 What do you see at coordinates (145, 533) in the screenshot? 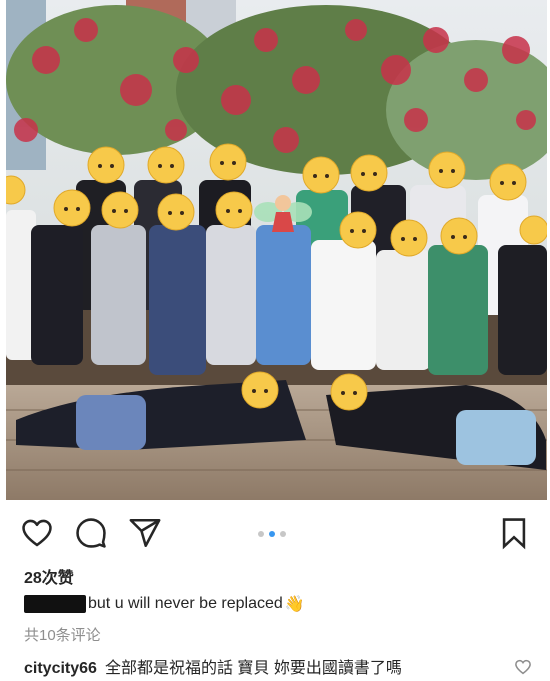
I see `send-icon` at bounding box center [145, 533].